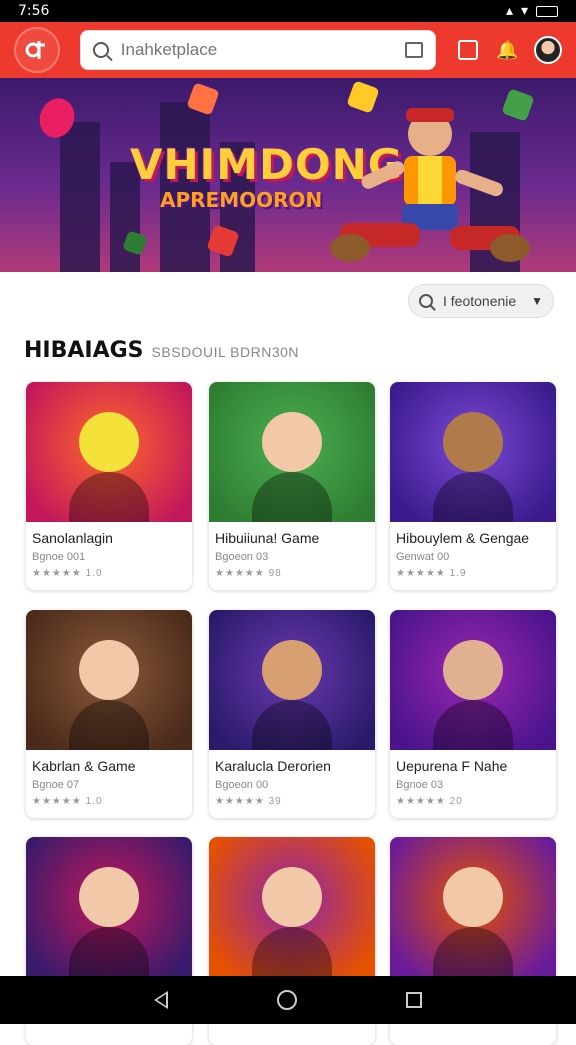 This screenshot has height=1045, width=576. What do you see at coordinates (507, 50) in the screenshot?
I see `notification-icon: 🔔` at bounding box center [507, 50].